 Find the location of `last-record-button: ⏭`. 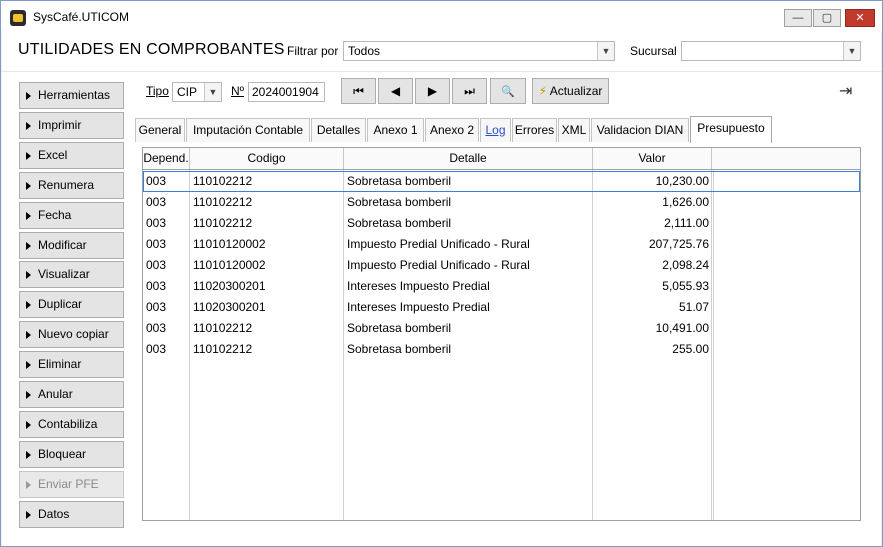

last-record-button: ⏭ is located at coordinates (469, 91).